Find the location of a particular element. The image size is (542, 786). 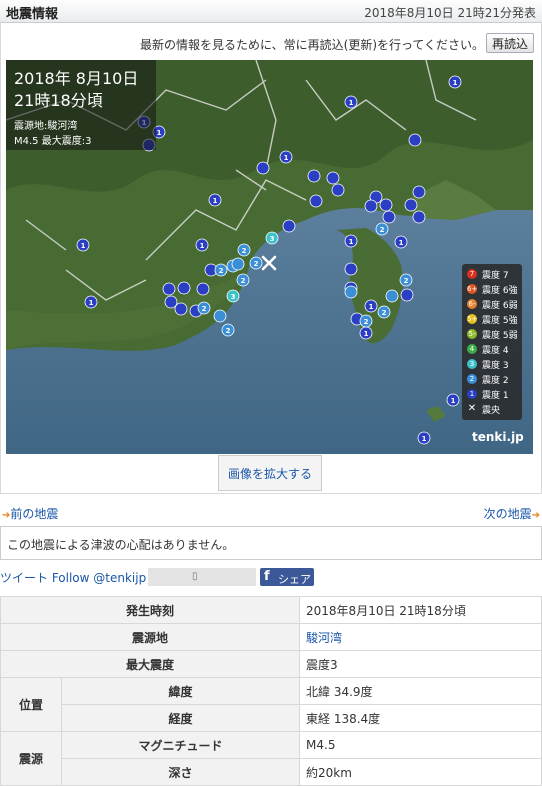

legend-dot: 4 is located at coordinates (472, 349).